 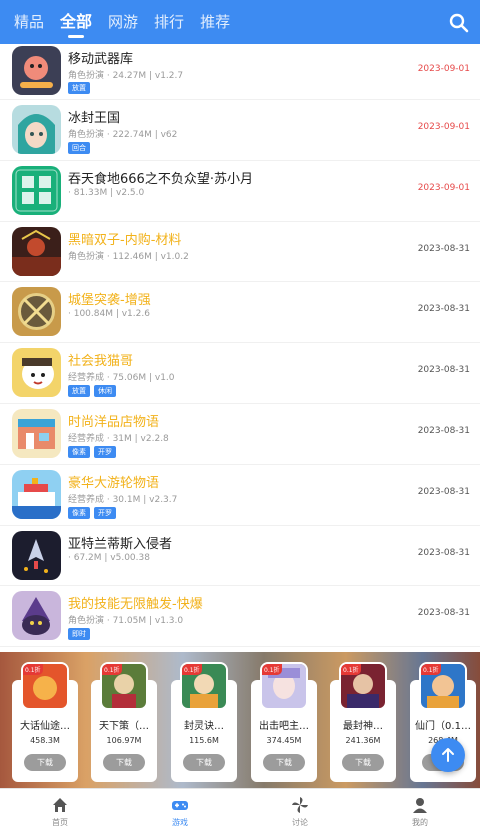 I want to click on game-meta: · 81.33M | v2.5.0, so click(x=106, y=192).